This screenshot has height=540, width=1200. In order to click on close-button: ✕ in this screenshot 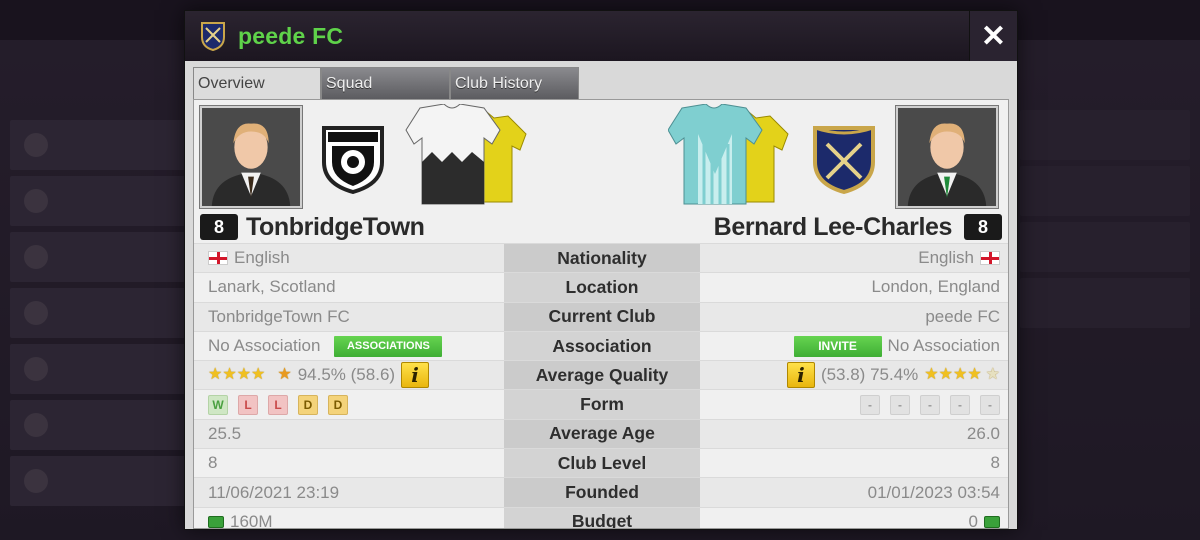, I will do `click(993, 36)`.